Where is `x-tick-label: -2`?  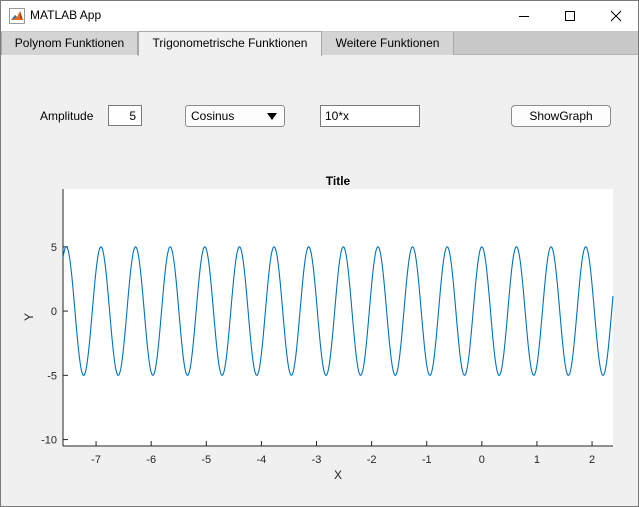 x-tick-label: -2 is located at coordinates (372, 460).